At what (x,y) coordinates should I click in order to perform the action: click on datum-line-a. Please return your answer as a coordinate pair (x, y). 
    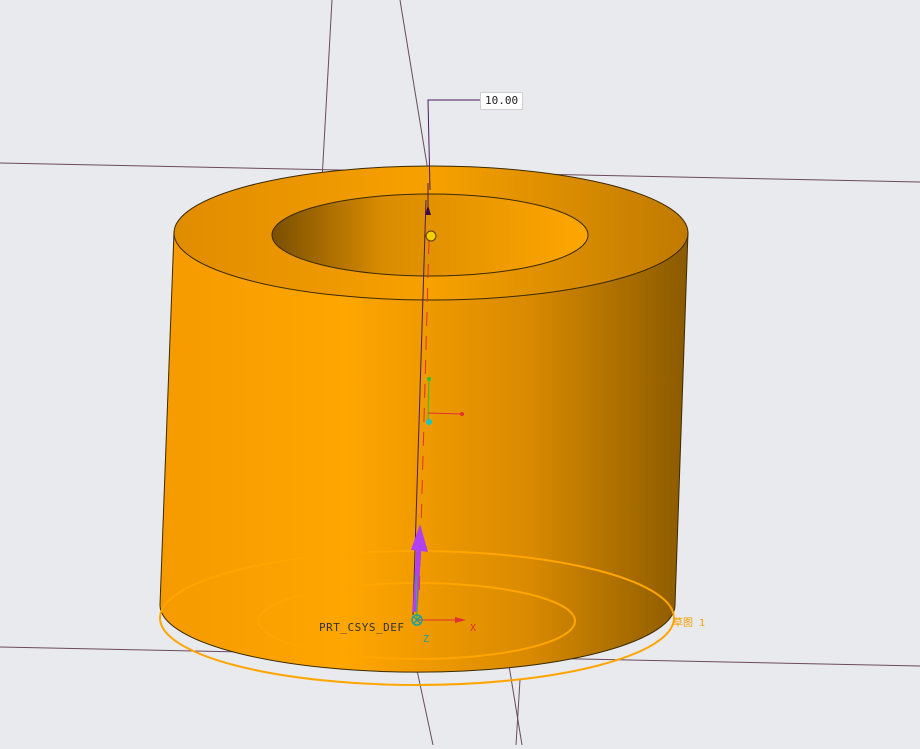
    Looking at the image, I should click on (327, 90).